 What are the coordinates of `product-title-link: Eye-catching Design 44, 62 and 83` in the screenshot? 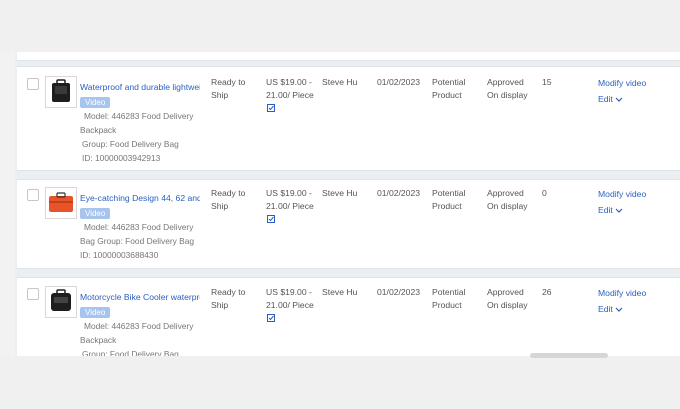 It's located at (140, 198).